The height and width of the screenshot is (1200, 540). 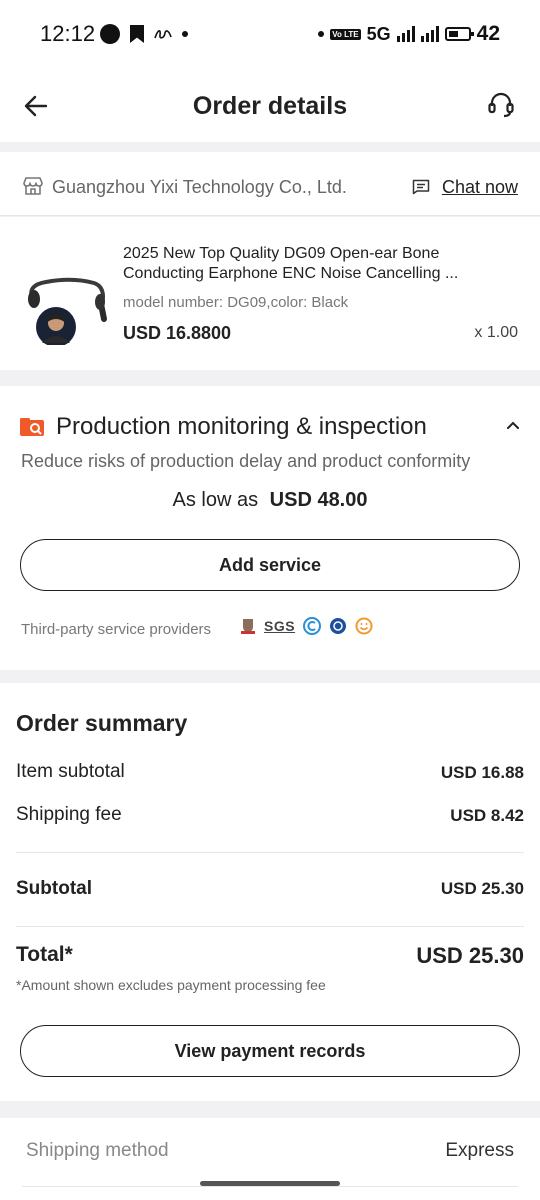 I want to click on item-subtotal-label: Item subtotal, so click(x=70, y=771).